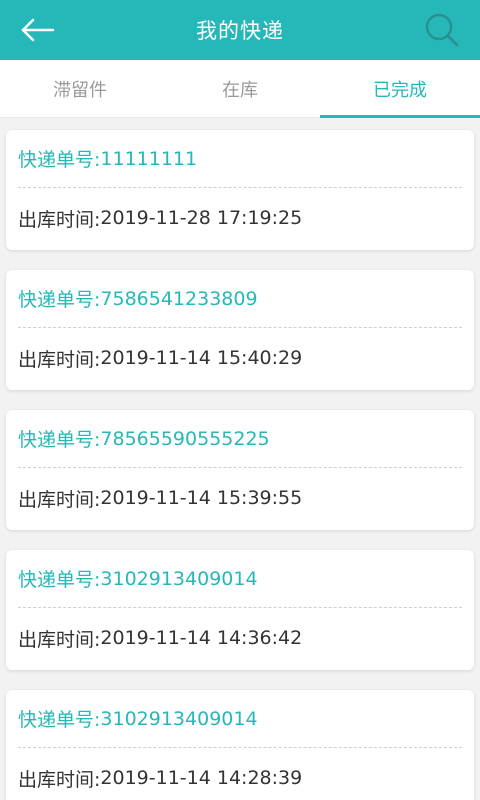 The image size is (480, 800). I want to click on tab-bar: 滞留件 在库 已完成, so click(240, 89).